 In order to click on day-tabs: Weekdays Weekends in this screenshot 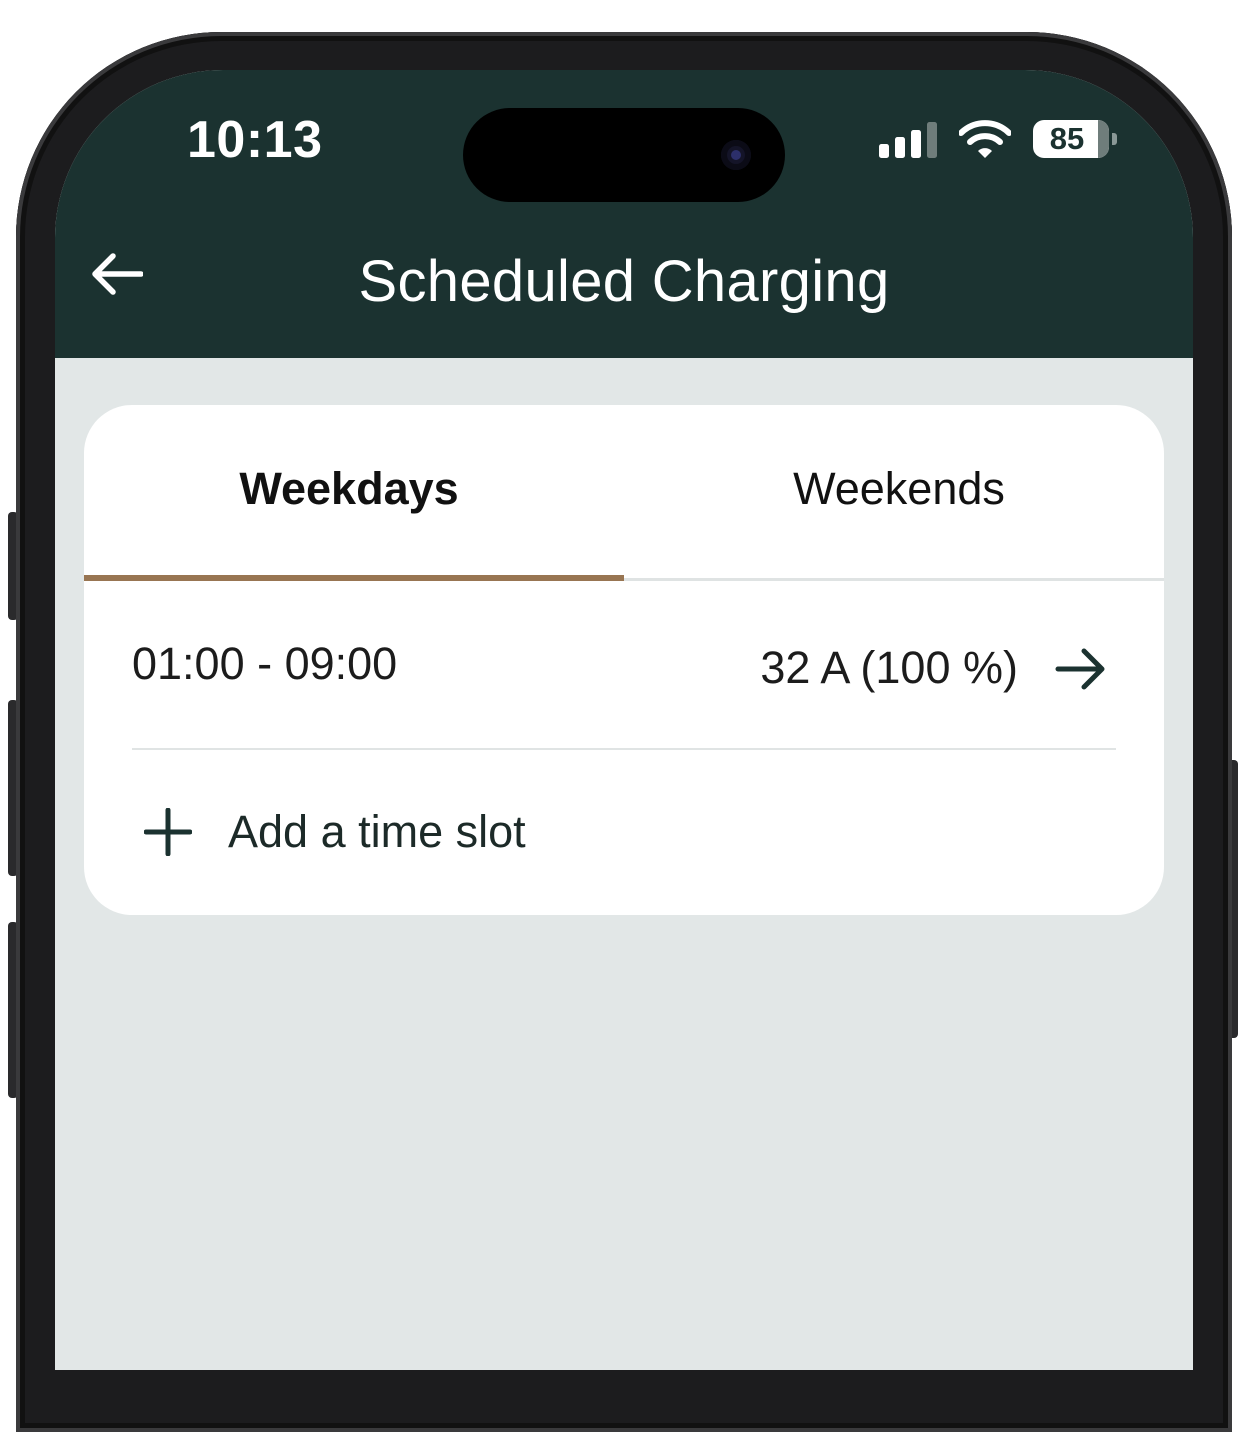, I will do `click(624, 493)`.